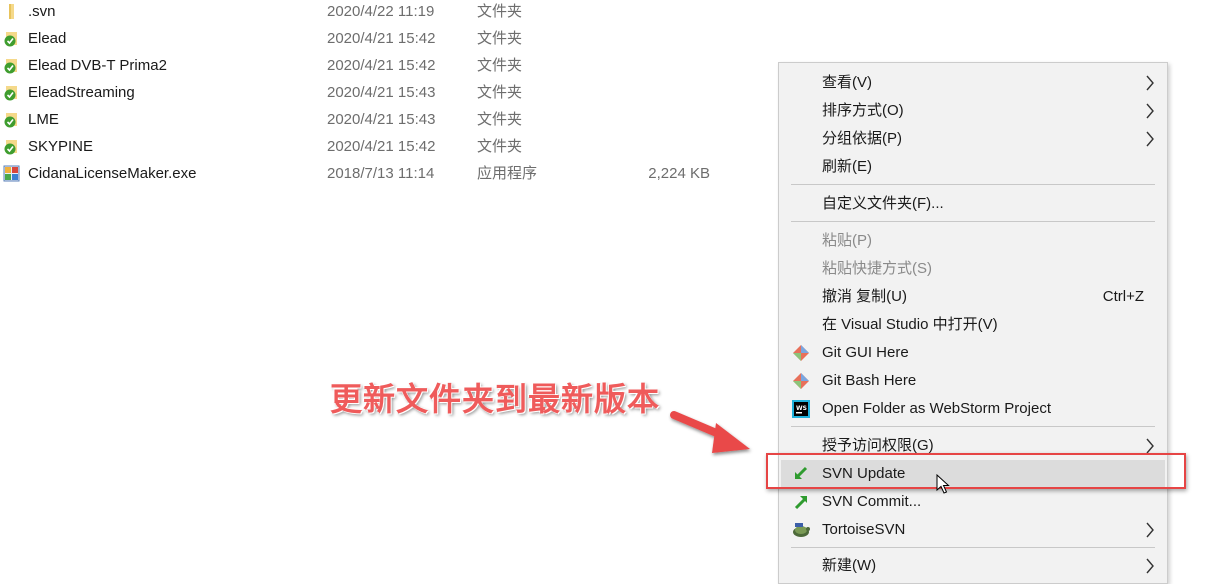 The height and width of the screenshot is (584, 1215). I want to click on file-type: 应用程序, so click(507, 173).